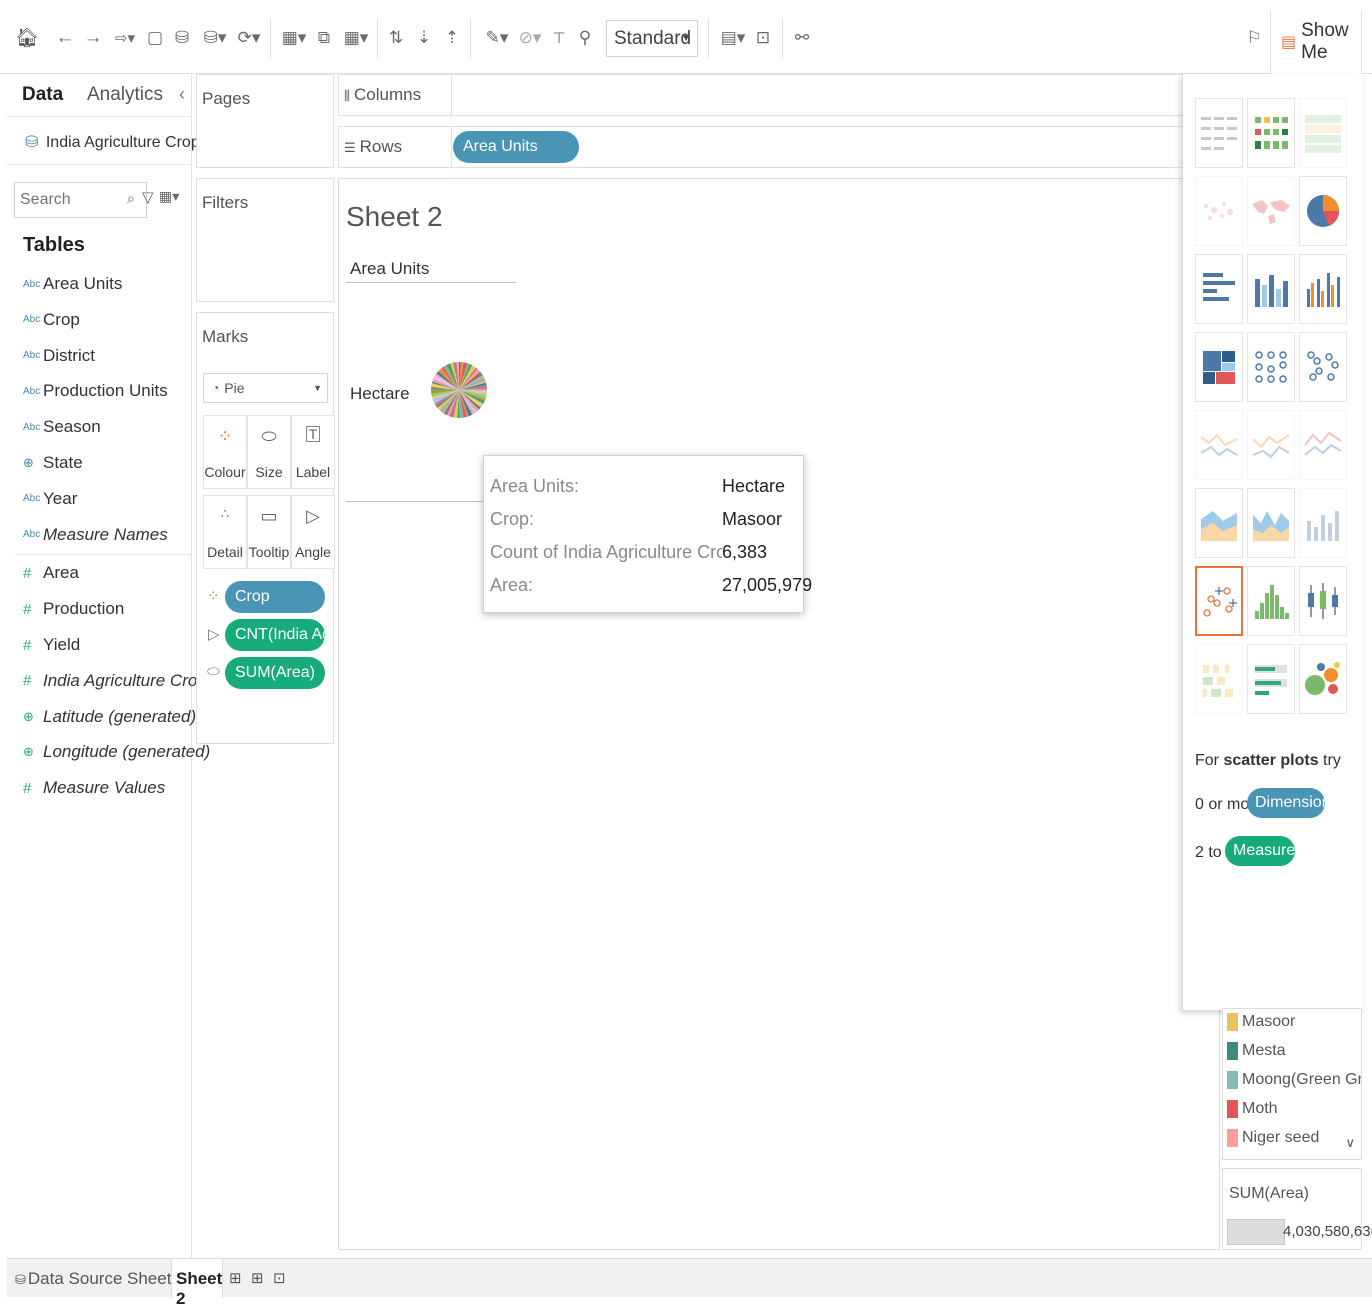  What do you see at coordinates (1219, 367) in the screenshot?
I see `treemap-chart-icon` at bounding box center [1219, 367].